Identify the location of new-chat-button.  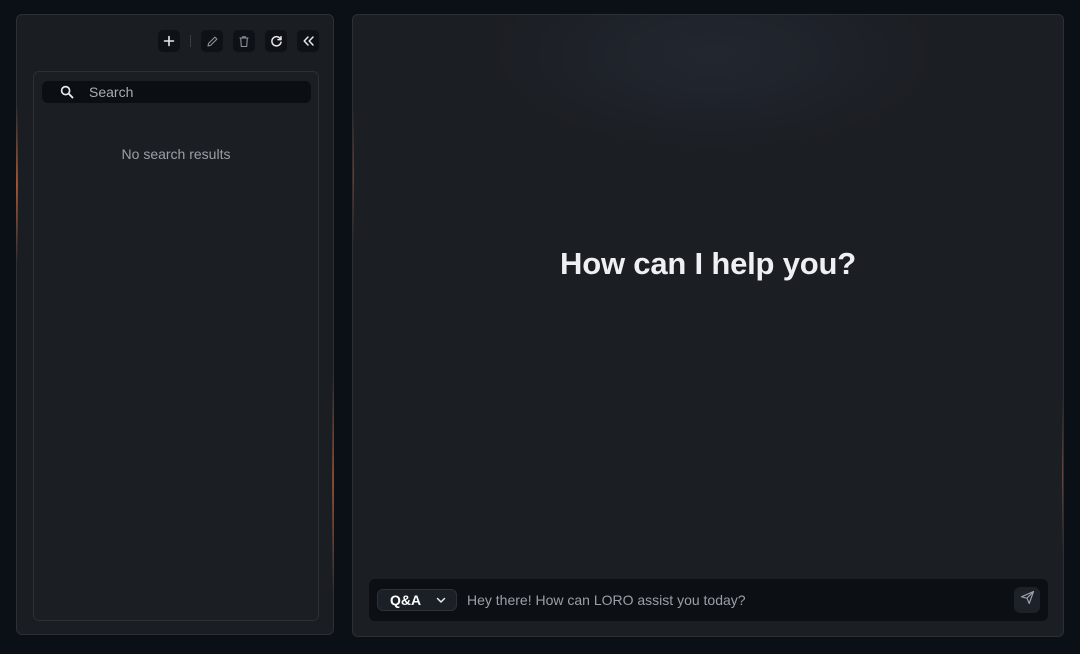
(169, 41).